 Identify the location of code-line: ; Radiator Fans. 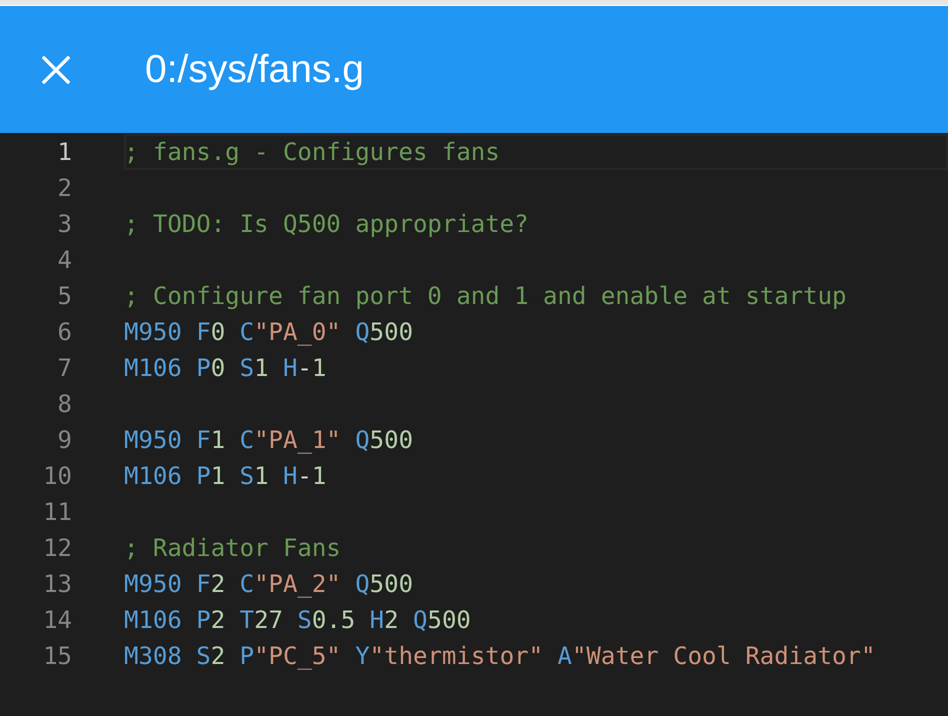
(232, 548).